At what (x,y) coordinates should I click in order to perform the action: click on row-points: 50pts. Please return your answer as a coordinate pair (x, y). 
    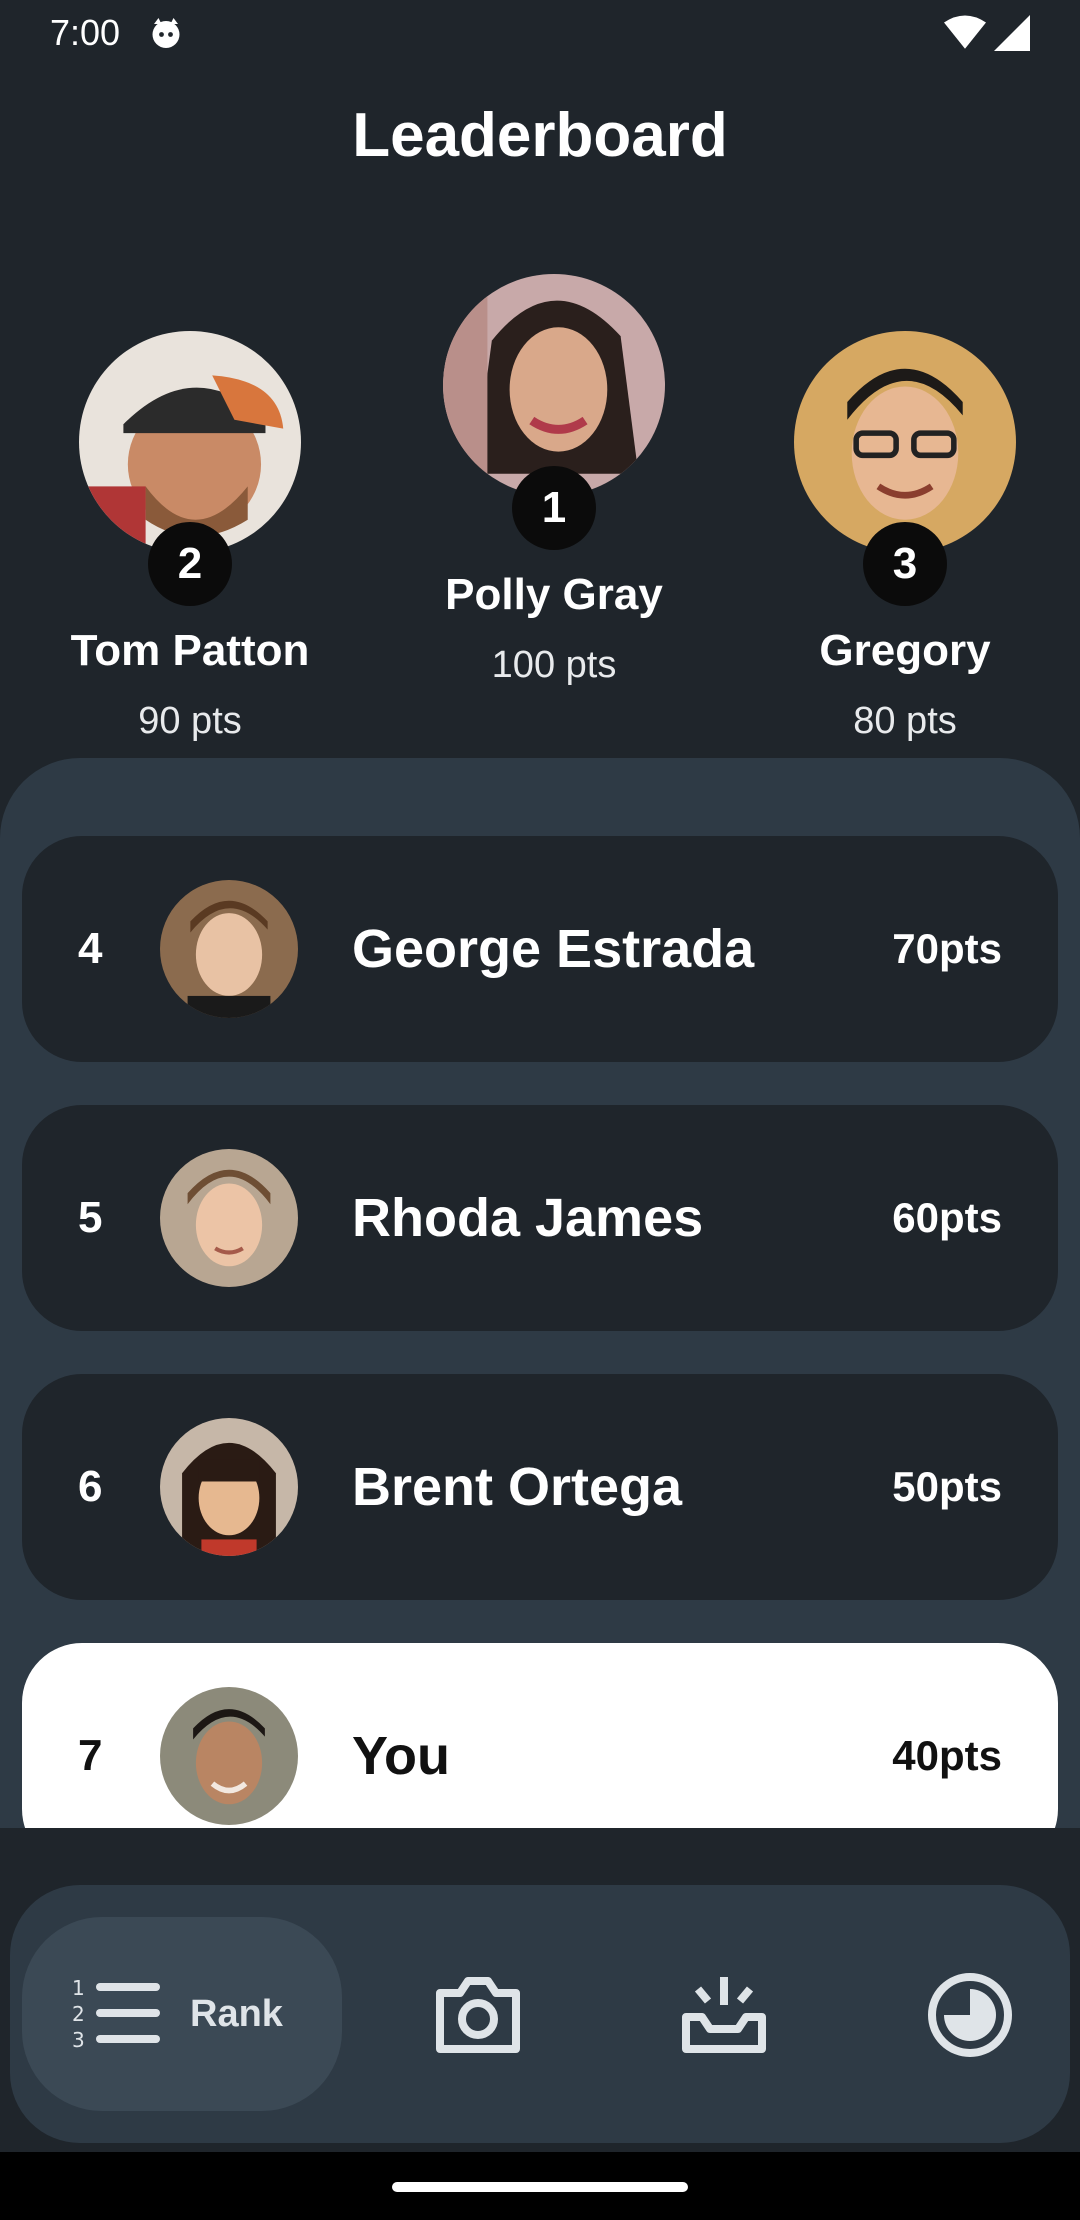
    Looking at the image, I should click on (947, 1486).